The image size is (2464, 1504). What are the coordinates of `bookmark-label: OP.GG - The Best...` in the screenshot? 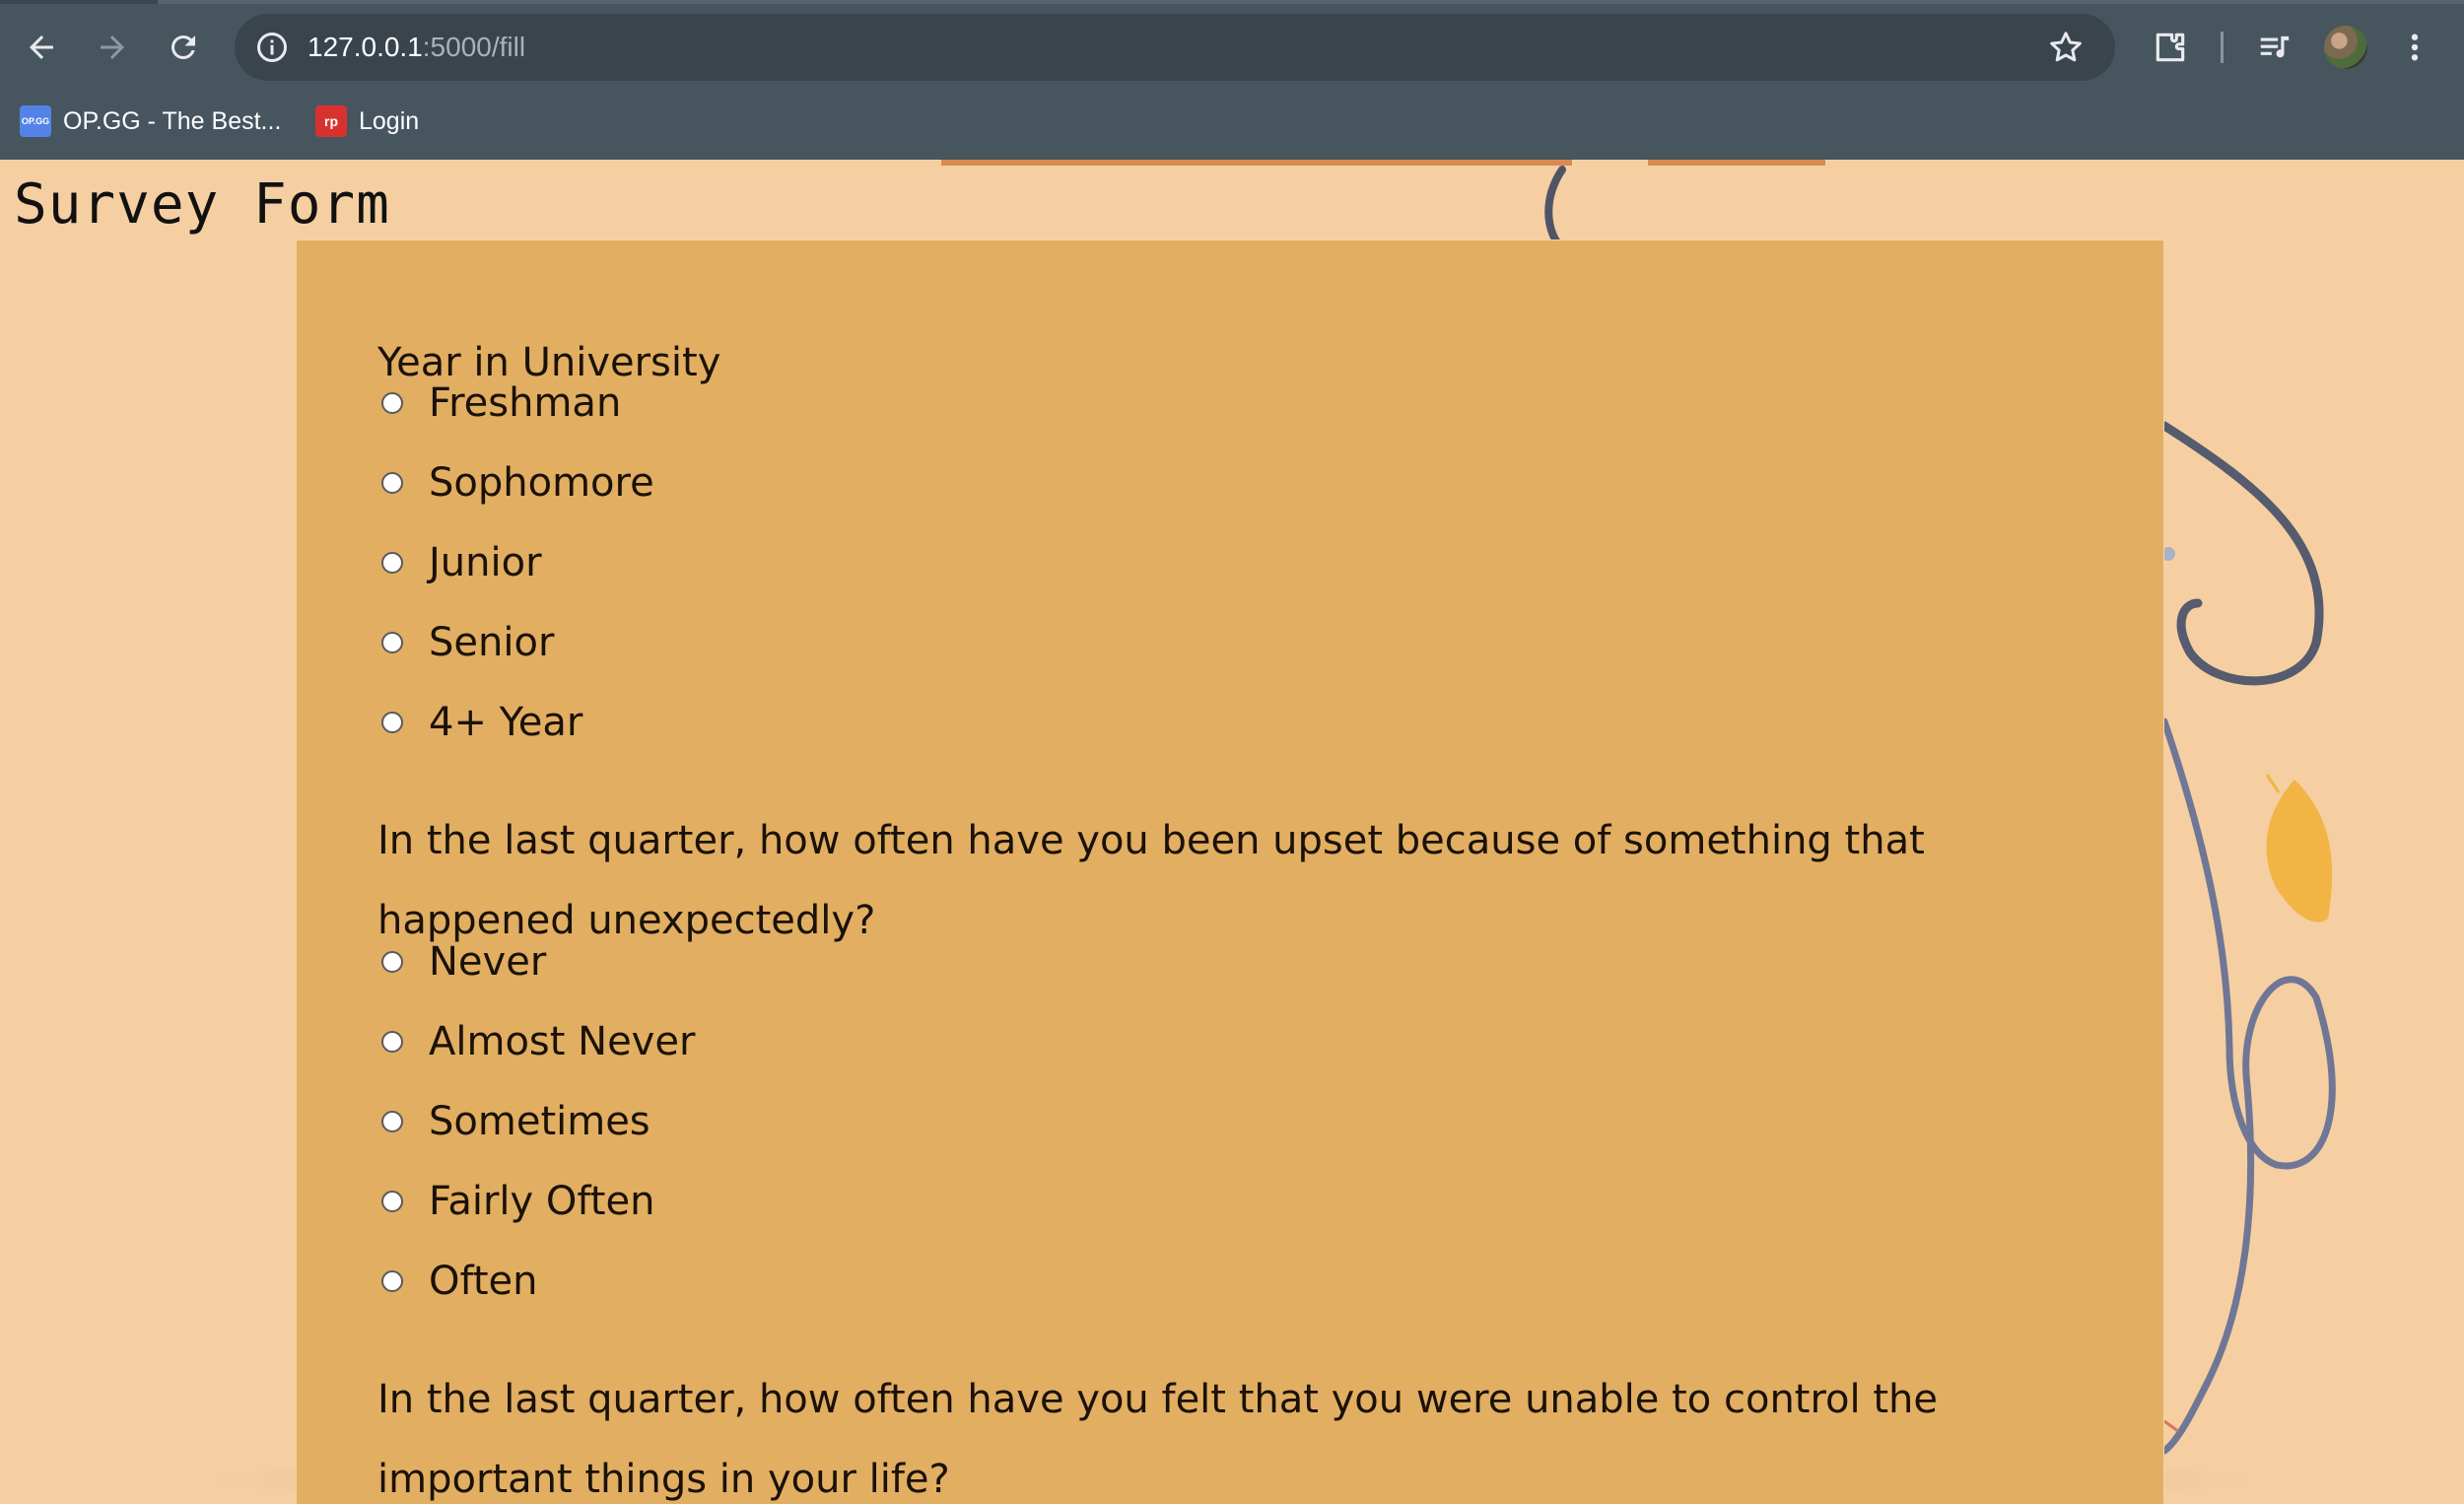 It's located at (172, 120).